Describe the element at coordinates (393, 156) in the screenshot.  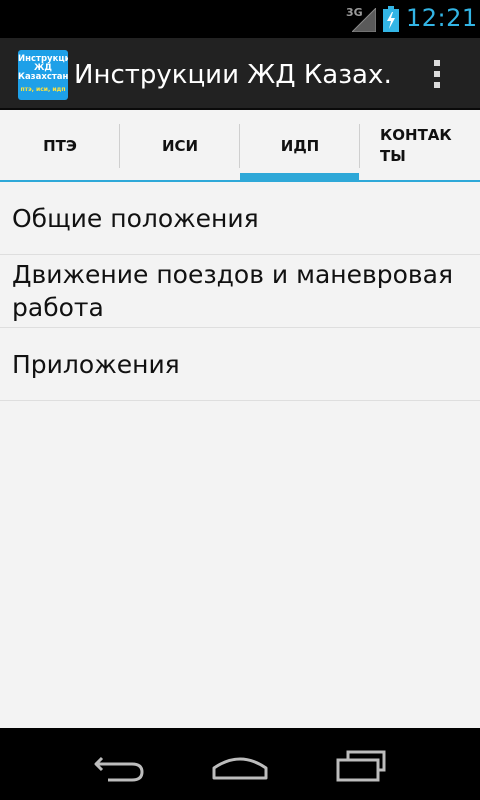
I see `tab-label-line-2: ТЫ` at that location.